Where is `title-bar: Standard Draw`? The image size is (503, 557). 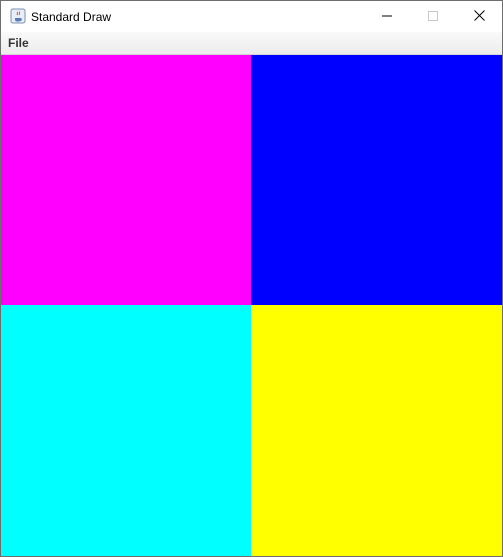
title-bar: Standard Draw is located at coordinates (251, 16).